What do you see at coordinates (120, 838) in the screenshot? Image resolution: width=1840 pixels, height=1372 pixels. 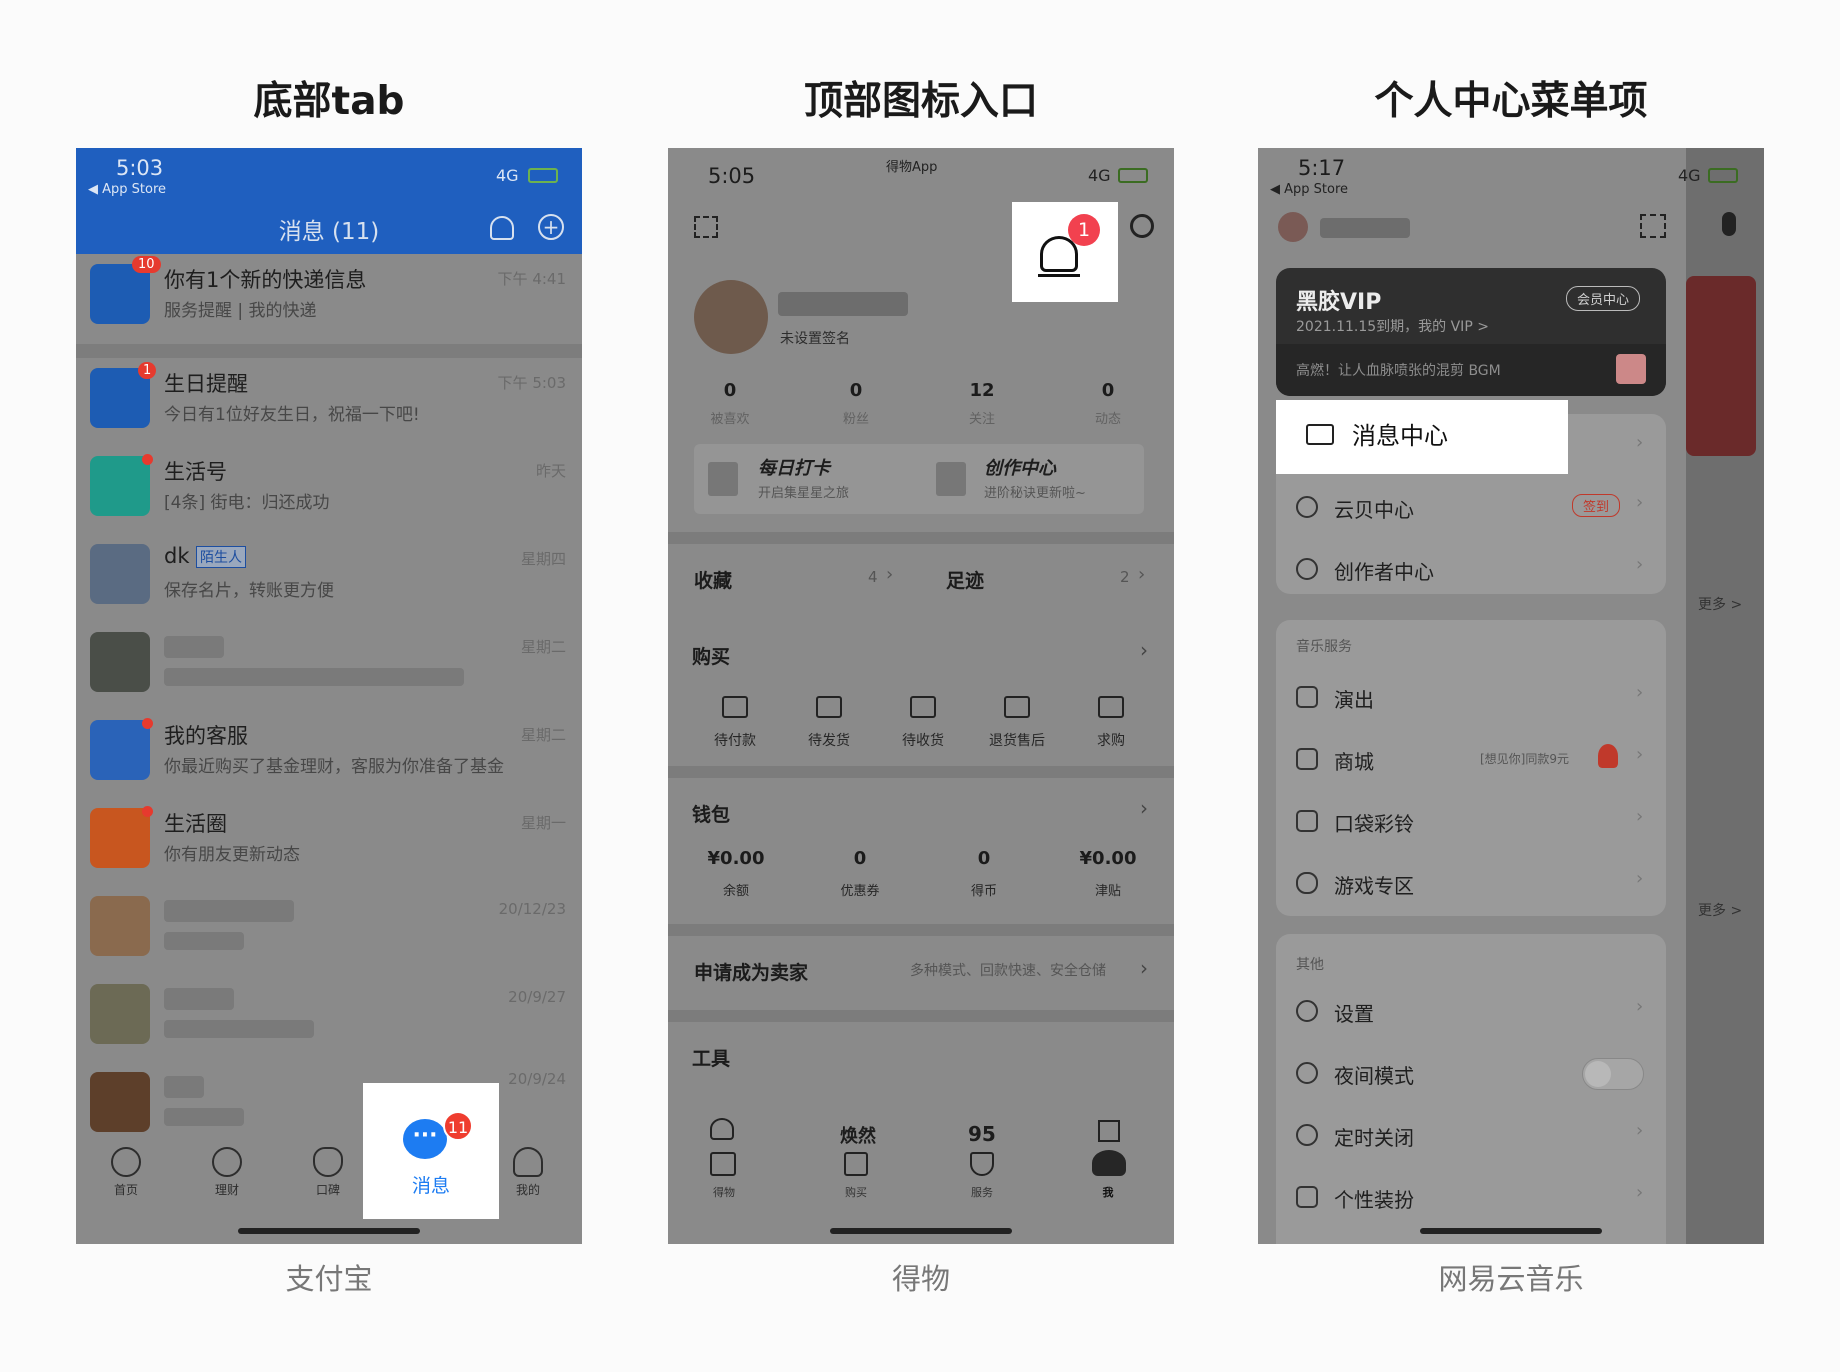 I see `play-icon` at bounding box center [120, 838].